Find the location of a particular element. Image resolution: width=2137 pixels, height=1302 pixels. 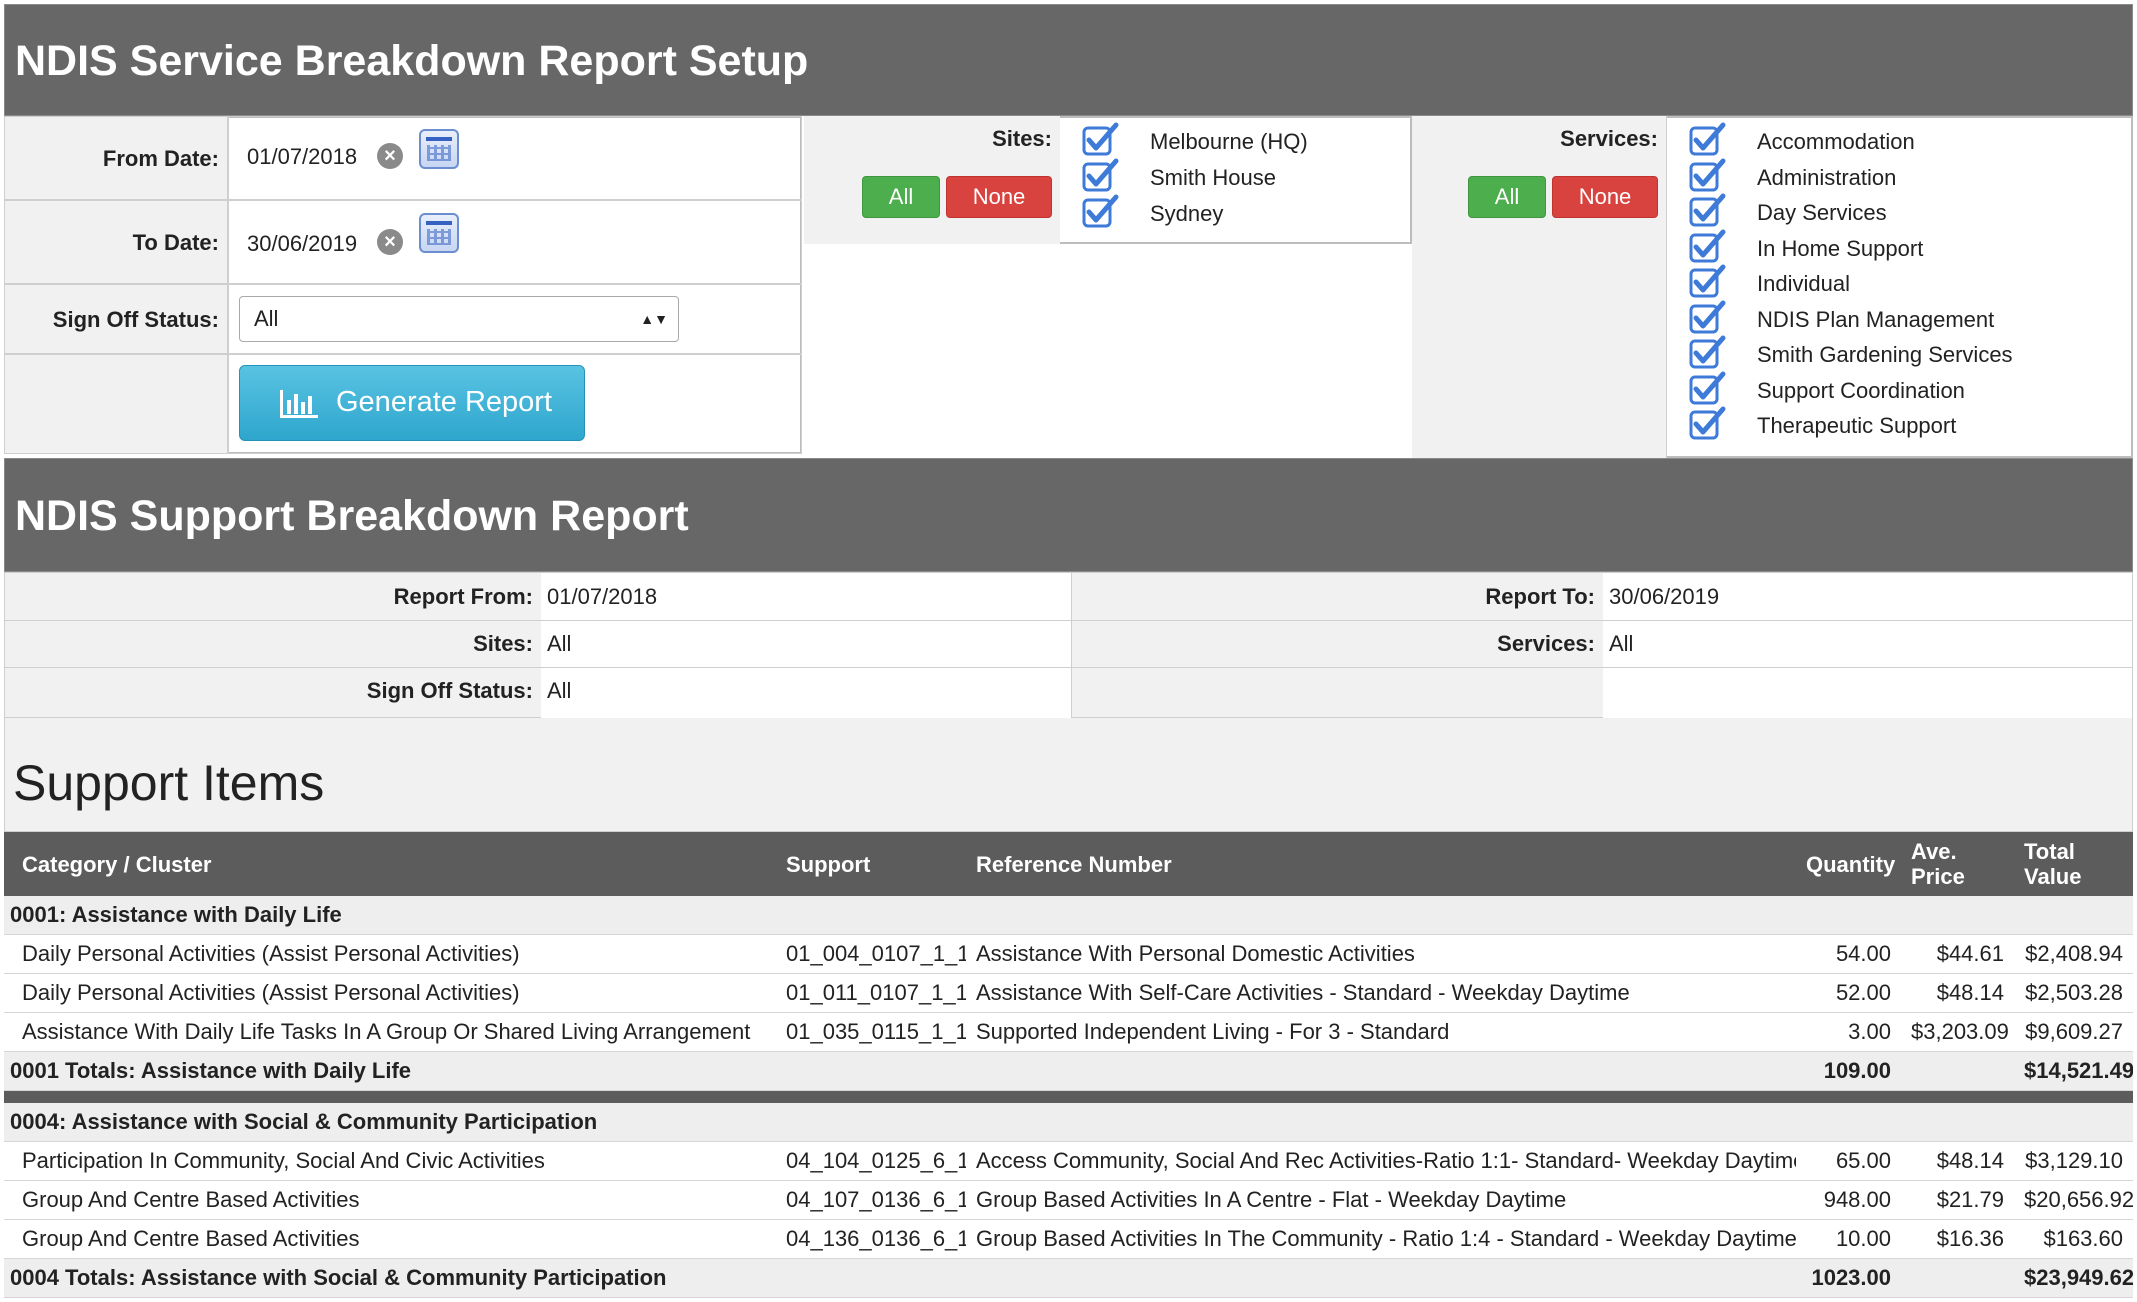

col-ave-price-line2: Price is located at coordinates (1938, 876).